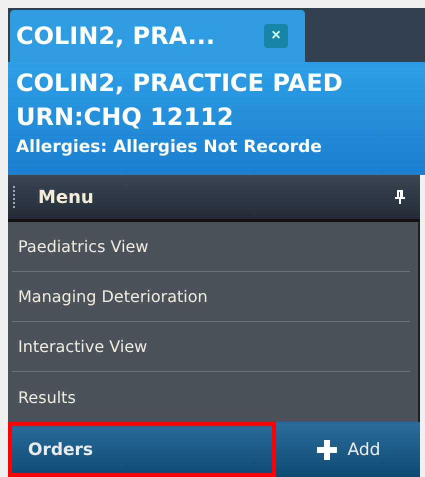 This screenshot has height=477, width=425. What do you see at coordinates (276, 36) in the screenshot?
I see `close-button: ×` at bounding box center [276, 36].